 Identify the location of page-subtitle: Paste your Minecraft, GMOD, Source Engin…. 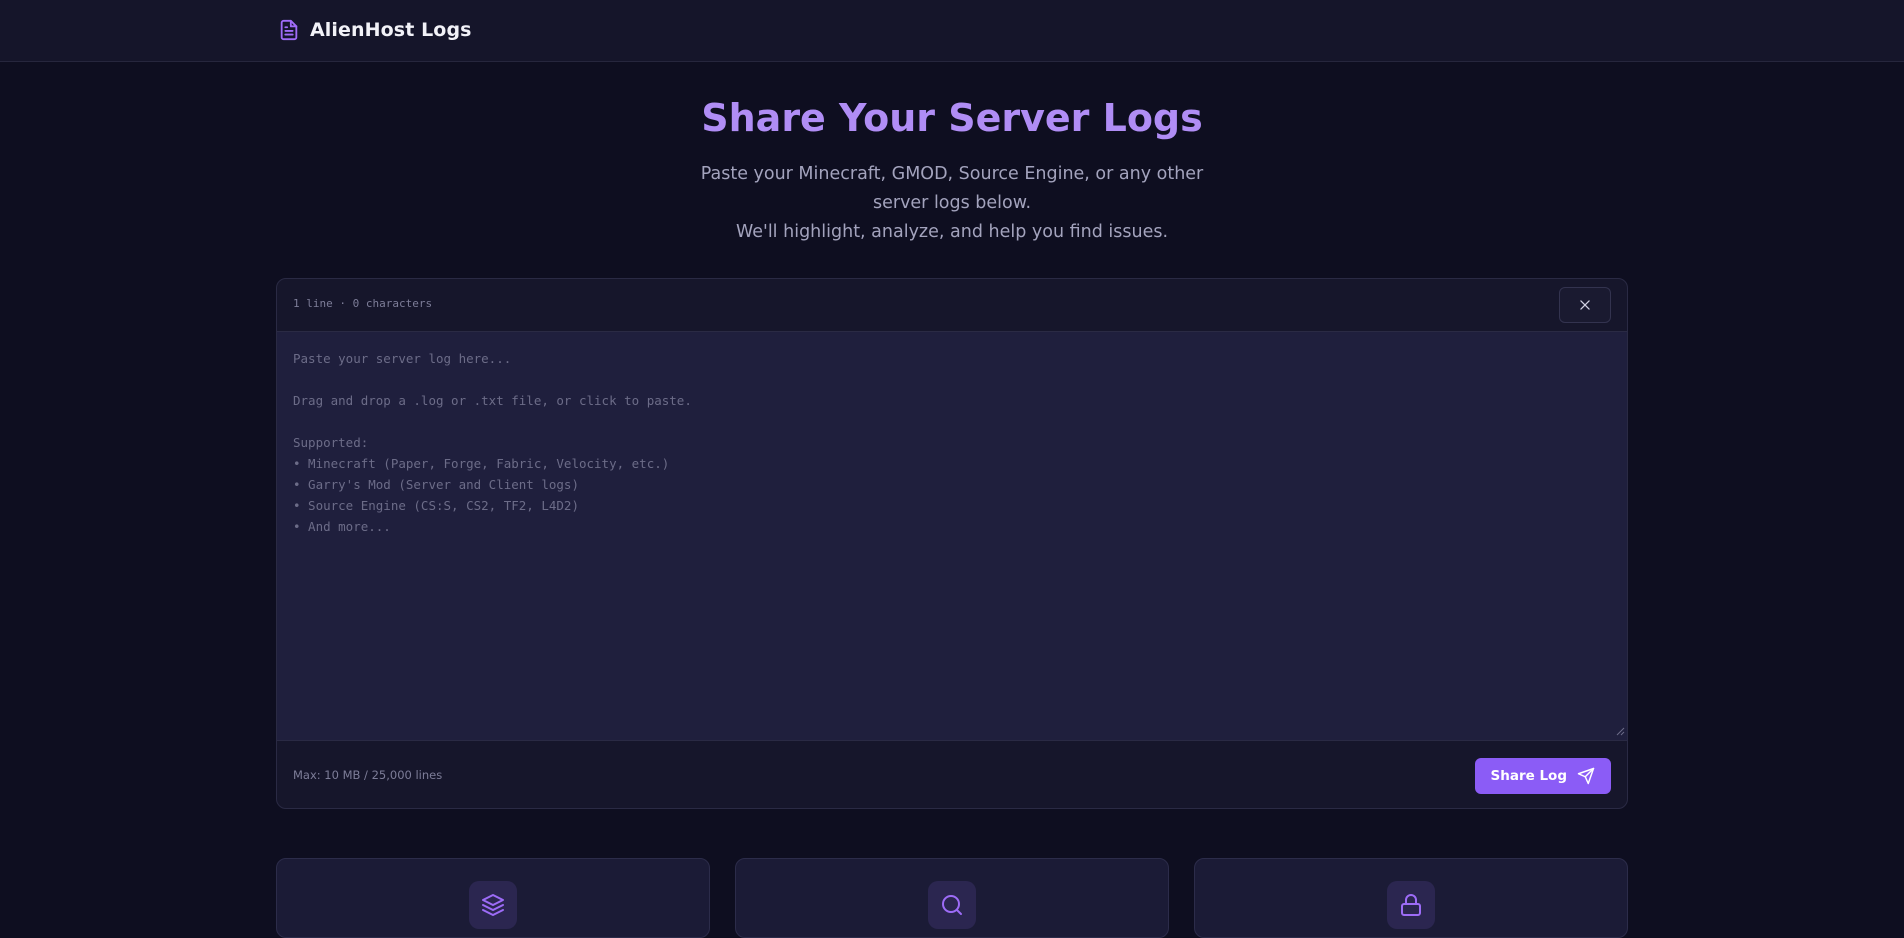
(952, 203).